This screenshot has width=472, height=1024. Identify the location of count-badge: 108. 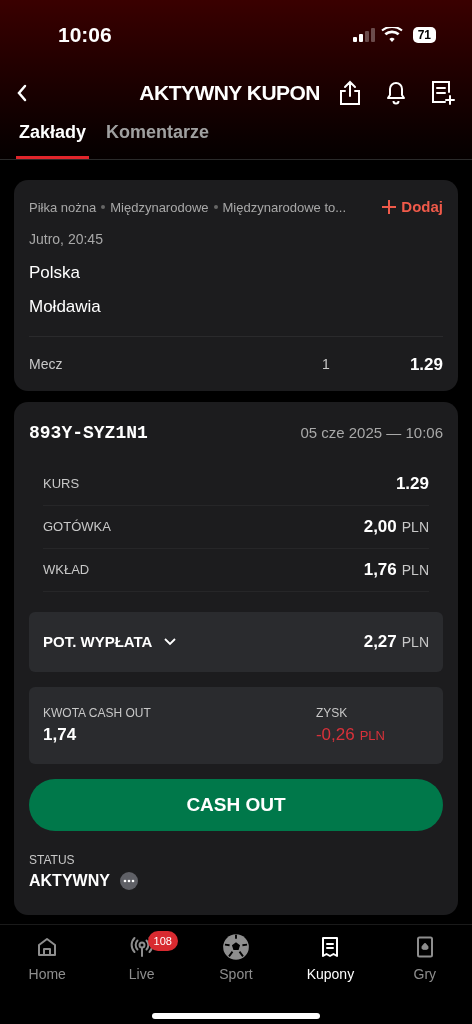
(162, 941).